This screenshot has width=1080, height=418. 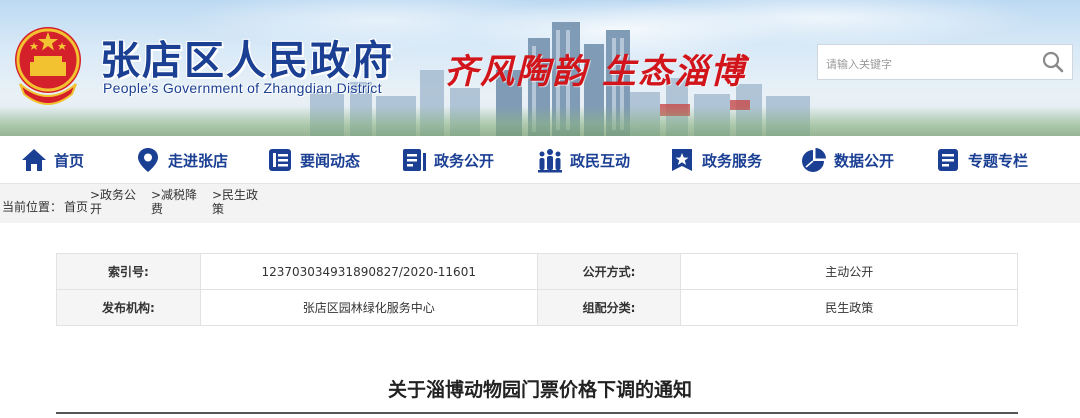 I want to click on slogan-right: 生态淄博, so click(x=674, y=72).